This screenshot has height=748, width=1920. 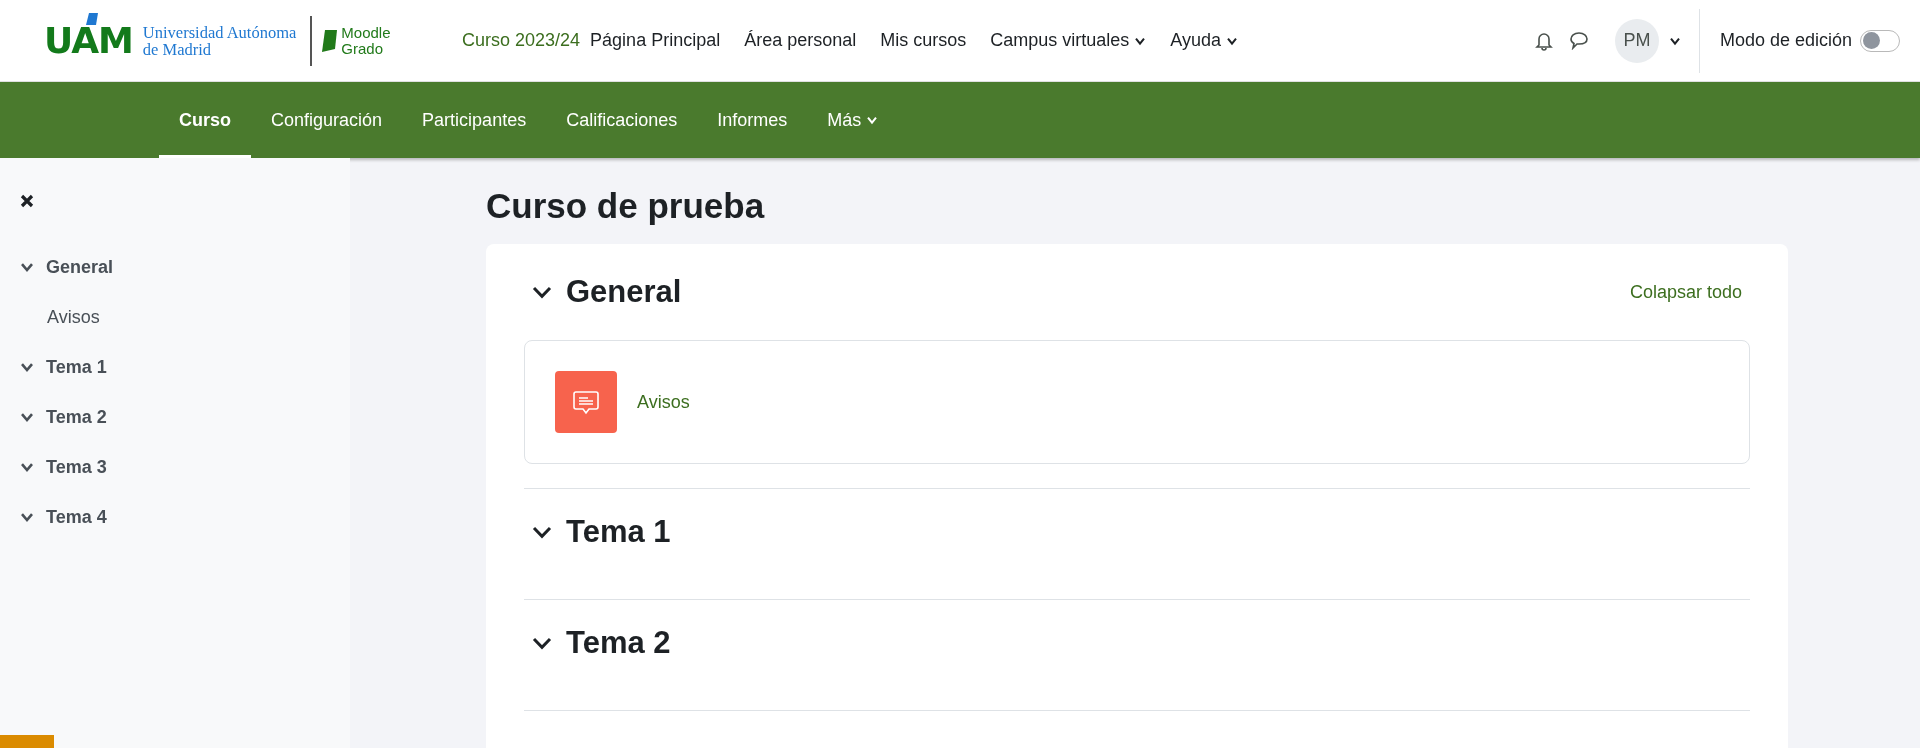 I want to click on moodle-flag-icon, so click(x=330, y=40).